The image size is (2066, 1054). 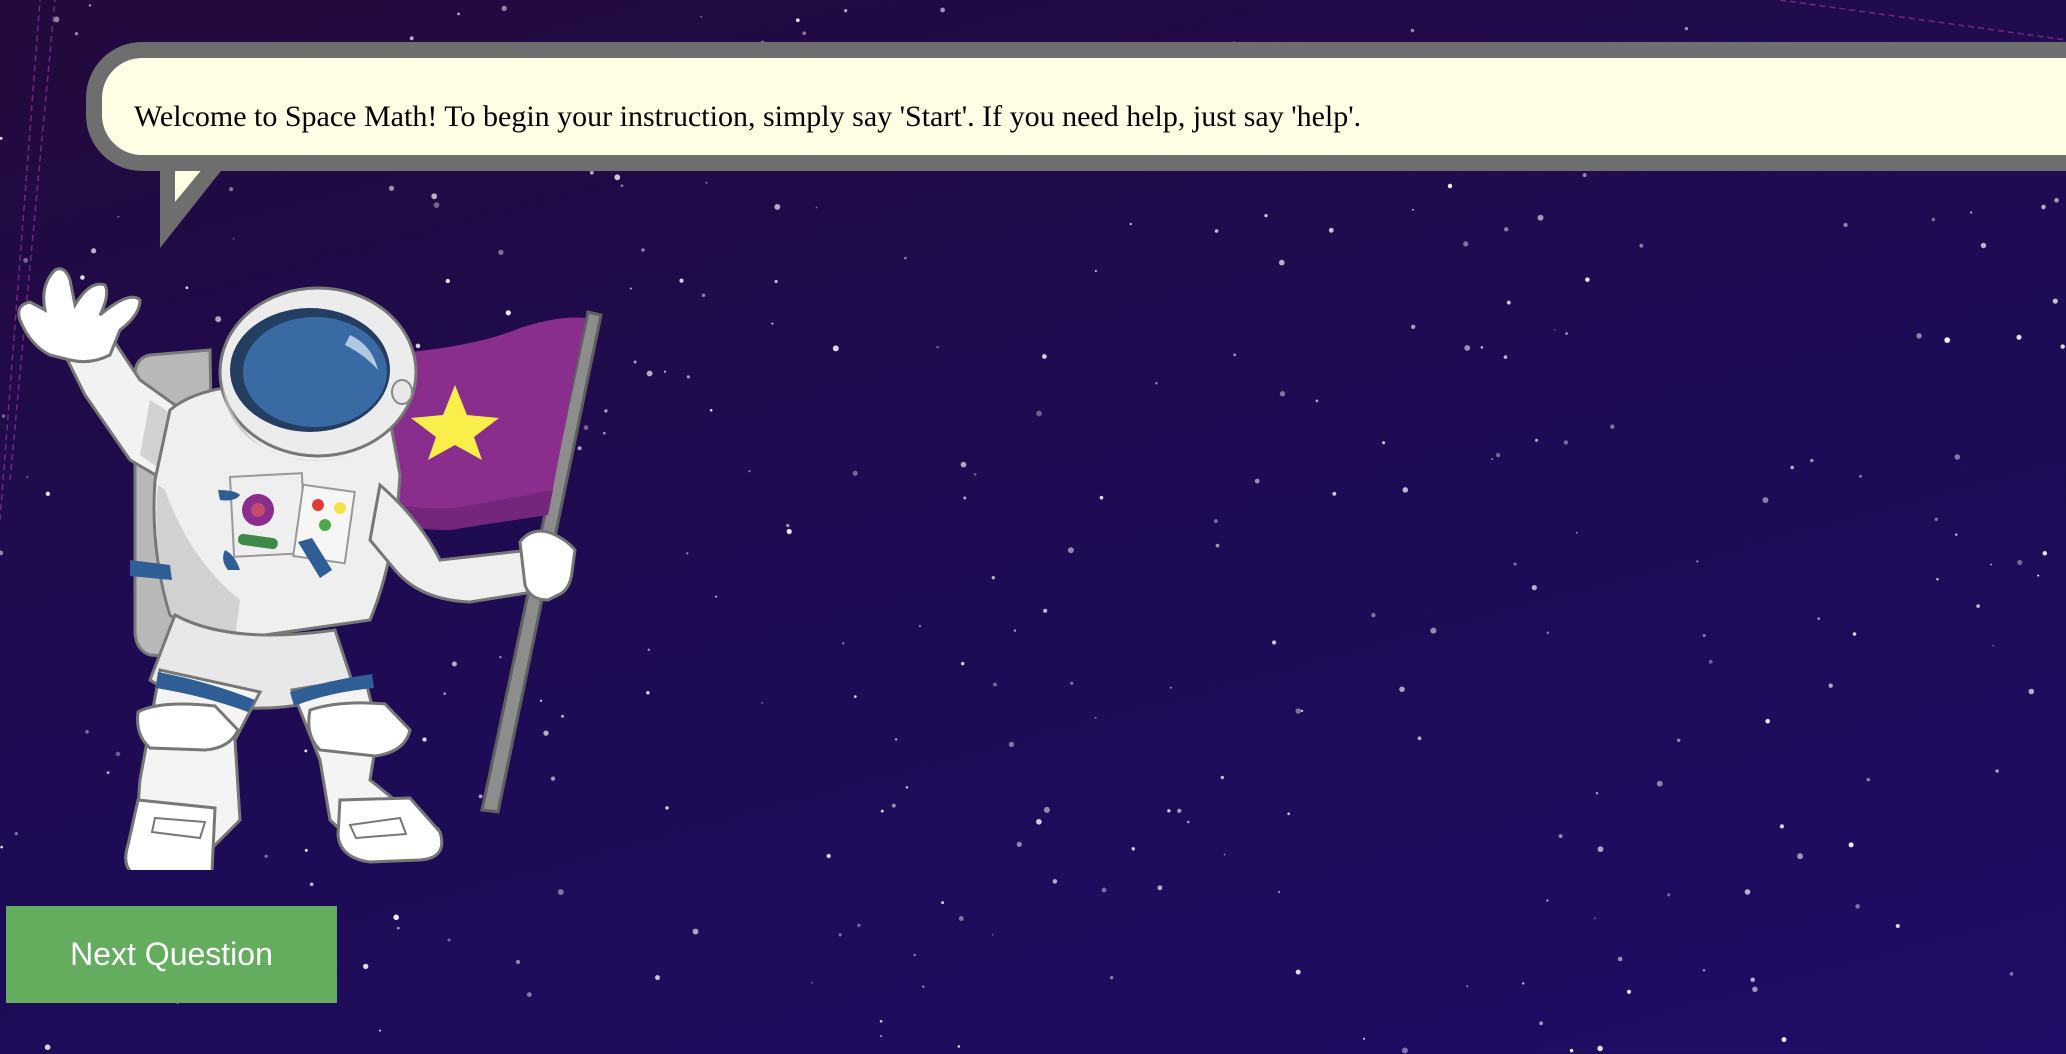 What do you see at coordinates (1922, 20) in the screenshot?
I see `decorative-dashed-line` at bounding box center [1922, 20].